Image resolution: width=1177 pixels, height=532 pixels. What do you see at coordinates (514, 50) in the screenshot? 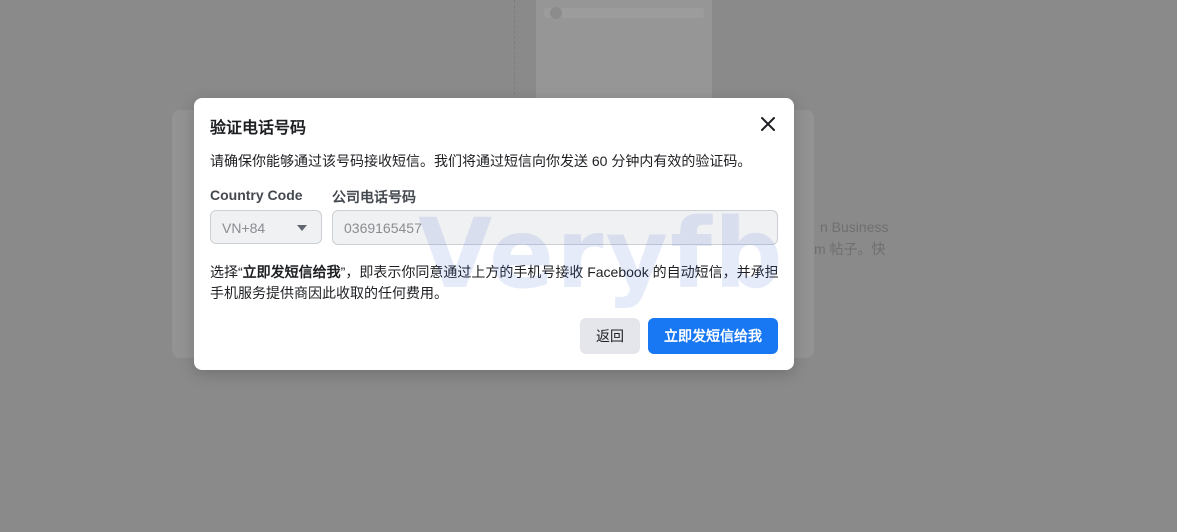
I see `background-divider` at bounding box center [514, 50].